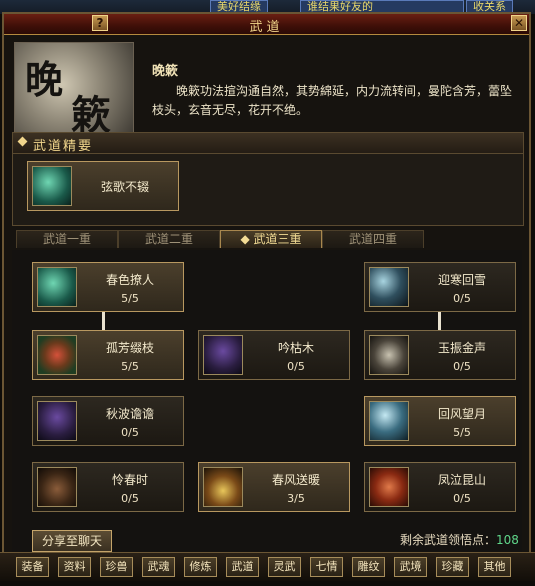 This screenshot has height=586, width=535. What do you see at coordinates (74, 89) in the screenshot?
I see `calligraphy-emblem: 晚 簌` at bounding box center [74, 89].